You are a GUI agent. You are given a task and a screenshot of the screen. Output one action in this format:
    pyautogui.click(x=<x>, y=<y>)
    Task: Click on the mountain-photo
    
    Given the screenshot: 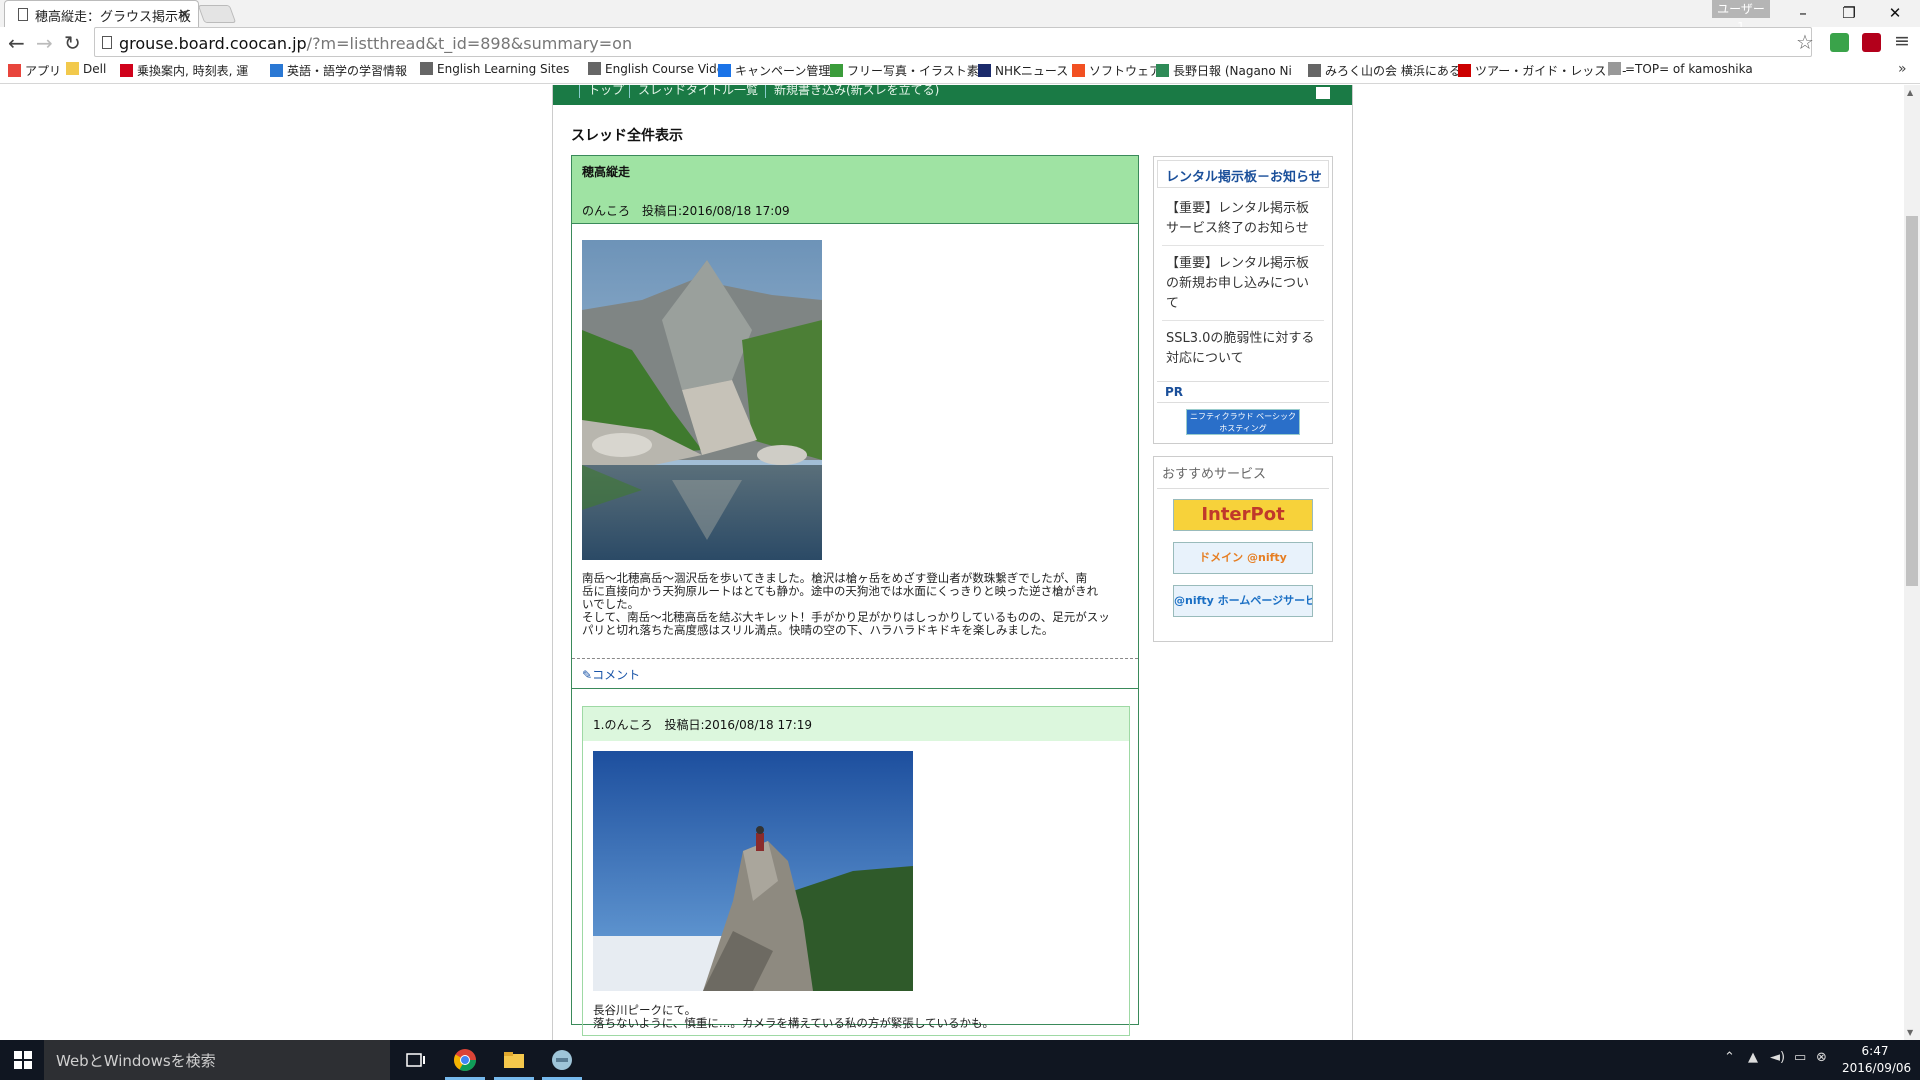 What is the action you would take?
    pyautogui.click(x=702, y=400)
    